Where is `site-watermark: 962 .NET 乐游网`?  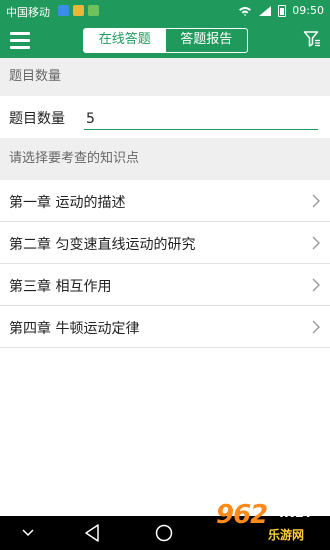 site-watermark: 962 .NET 乐游网 is located at coordinates (266, 523).